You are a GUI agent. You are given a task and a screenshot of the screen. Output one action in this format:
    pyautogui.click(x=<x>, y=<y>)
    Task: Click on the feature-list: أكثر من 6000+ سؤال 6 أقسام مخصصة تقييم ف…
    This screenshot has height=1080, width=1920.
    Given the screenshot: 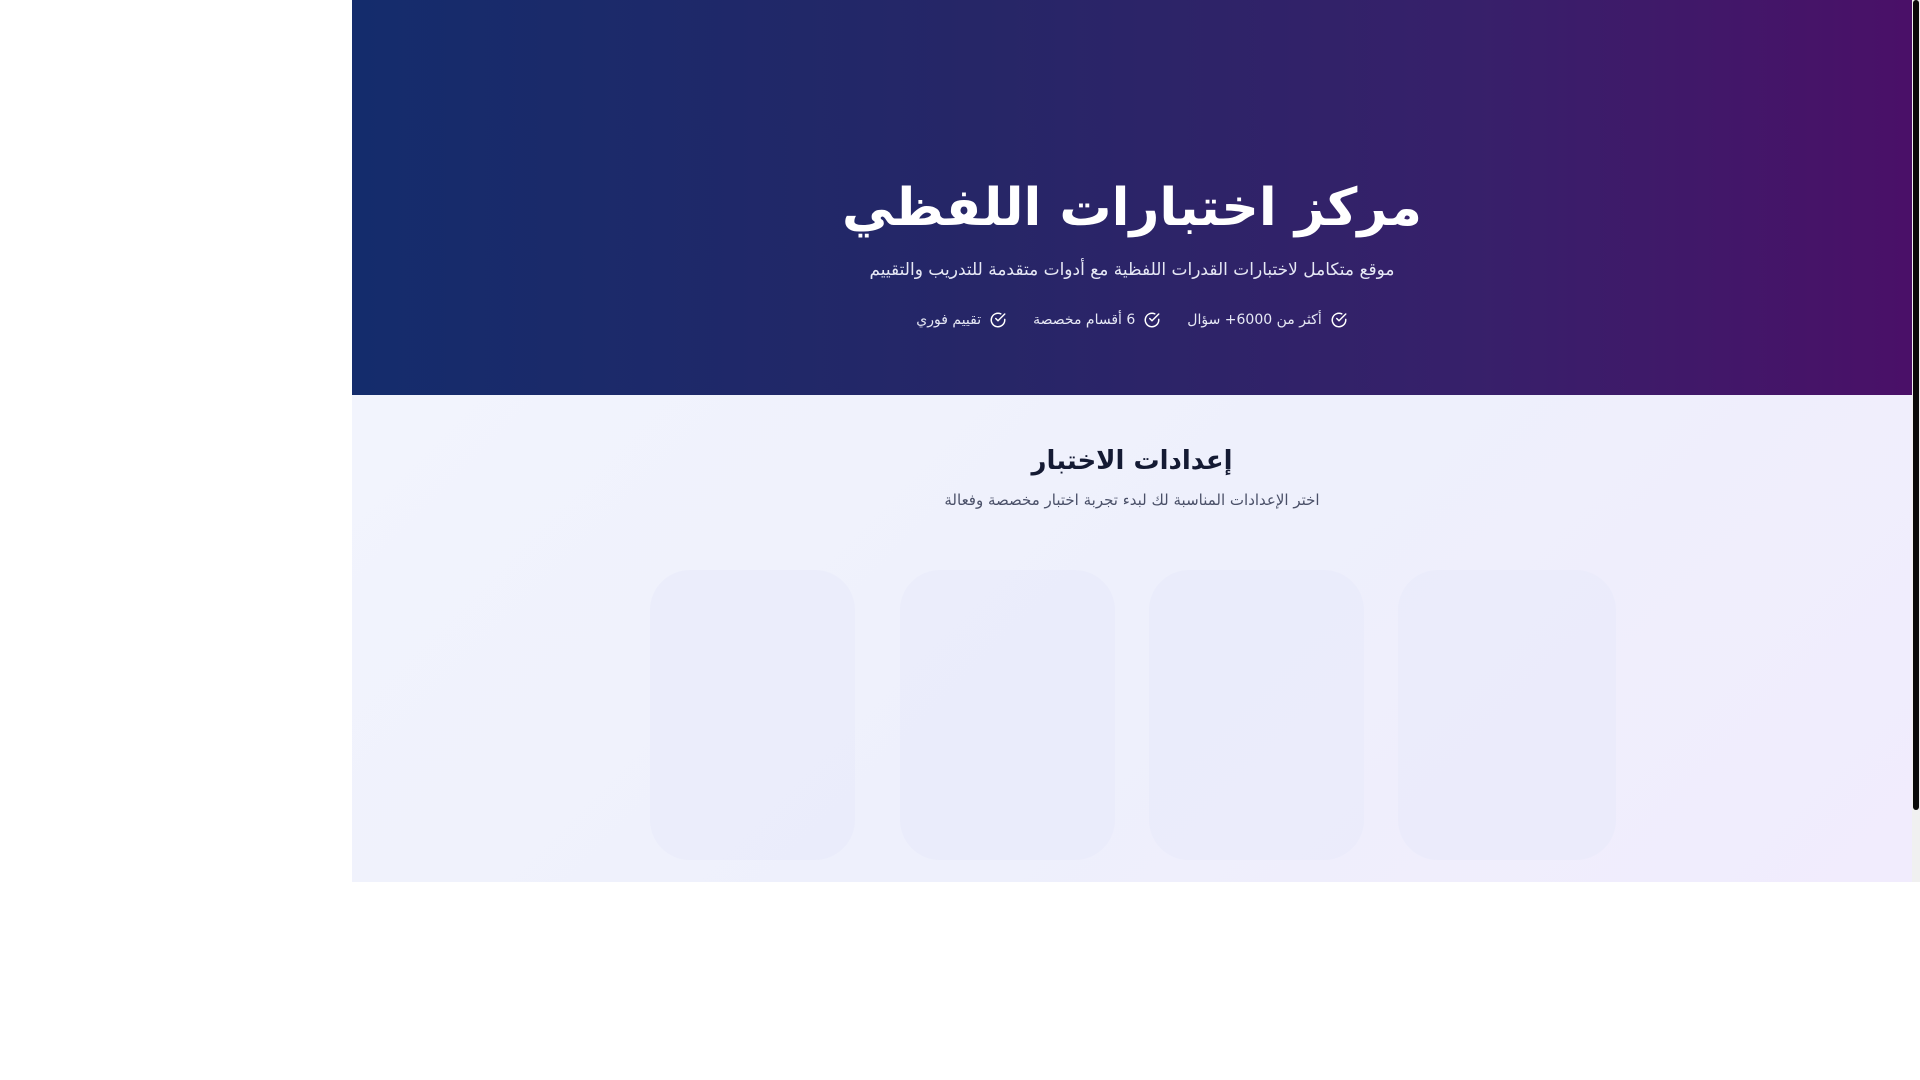 What is the action you would take?
    pyautogui.click(x=1132, y=320)
    